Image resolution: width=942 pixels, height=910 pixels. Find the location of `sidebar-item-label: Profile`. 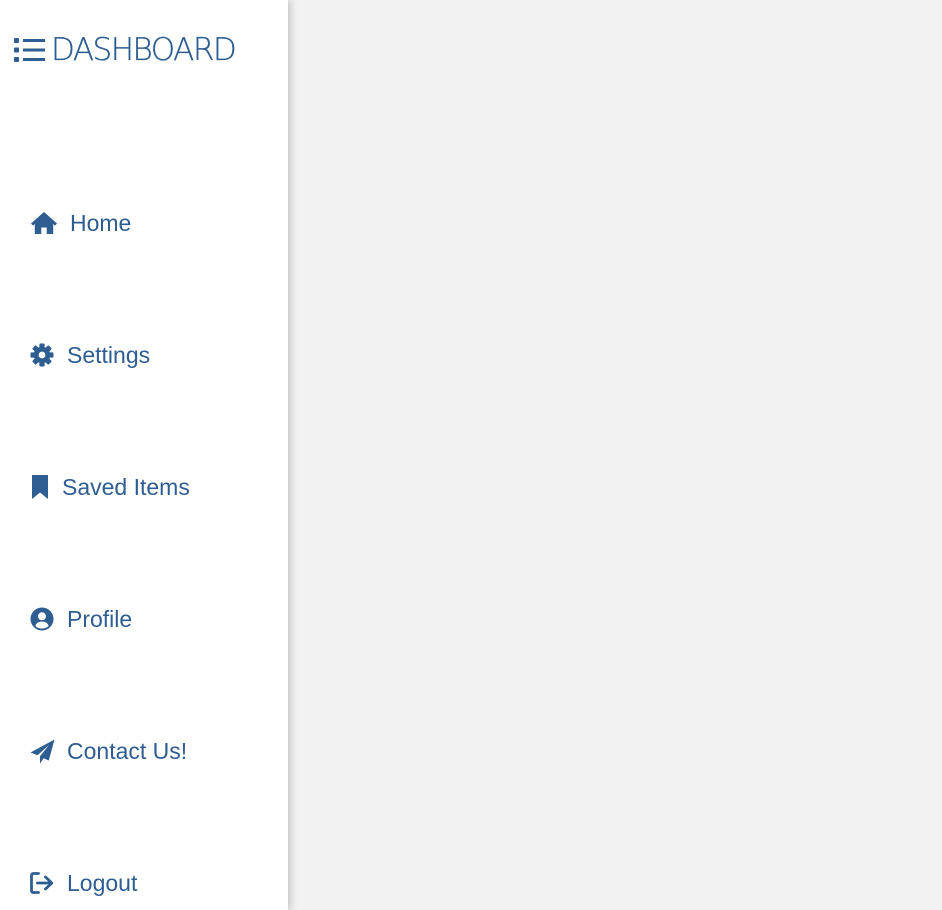

sidebar-item-label: Profile is located at coordinates (100, 619).